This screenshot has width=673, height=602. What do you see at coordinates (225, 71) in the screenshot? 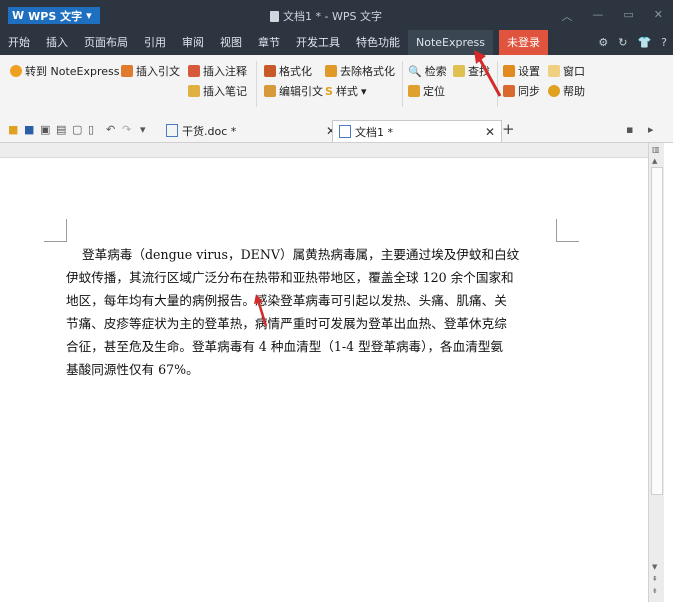
I see `insert-note-label: 插入注释` at bounding box center [225, 71].